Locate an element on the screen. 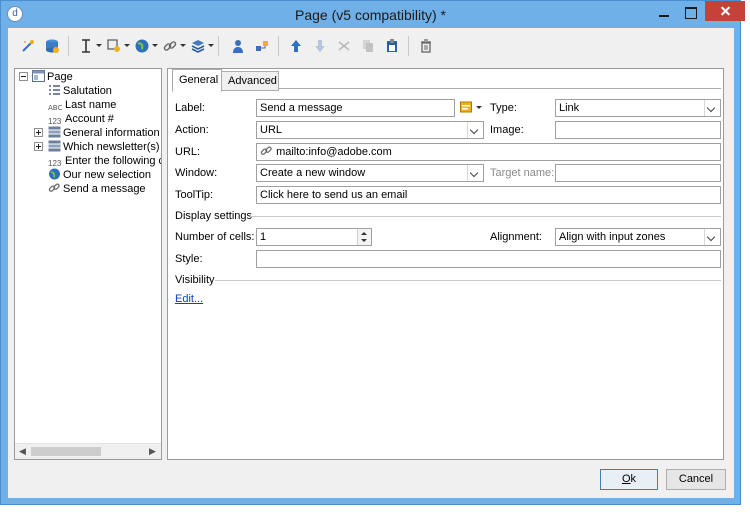  web-icon is located at coordinates (142, 46).